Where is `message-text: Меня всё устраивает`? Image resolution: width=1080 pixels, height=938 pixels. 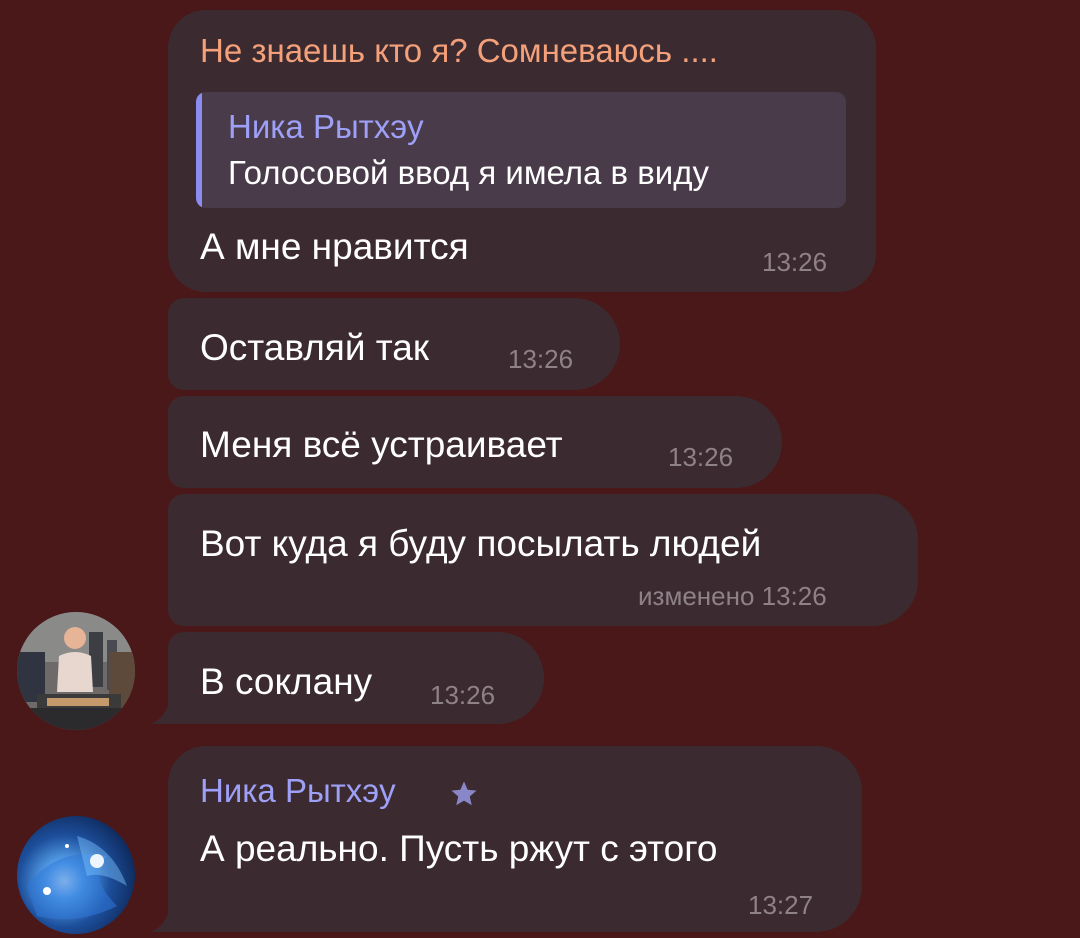
message-text: Меня всё устраивает is located at coordinates (381, 444).